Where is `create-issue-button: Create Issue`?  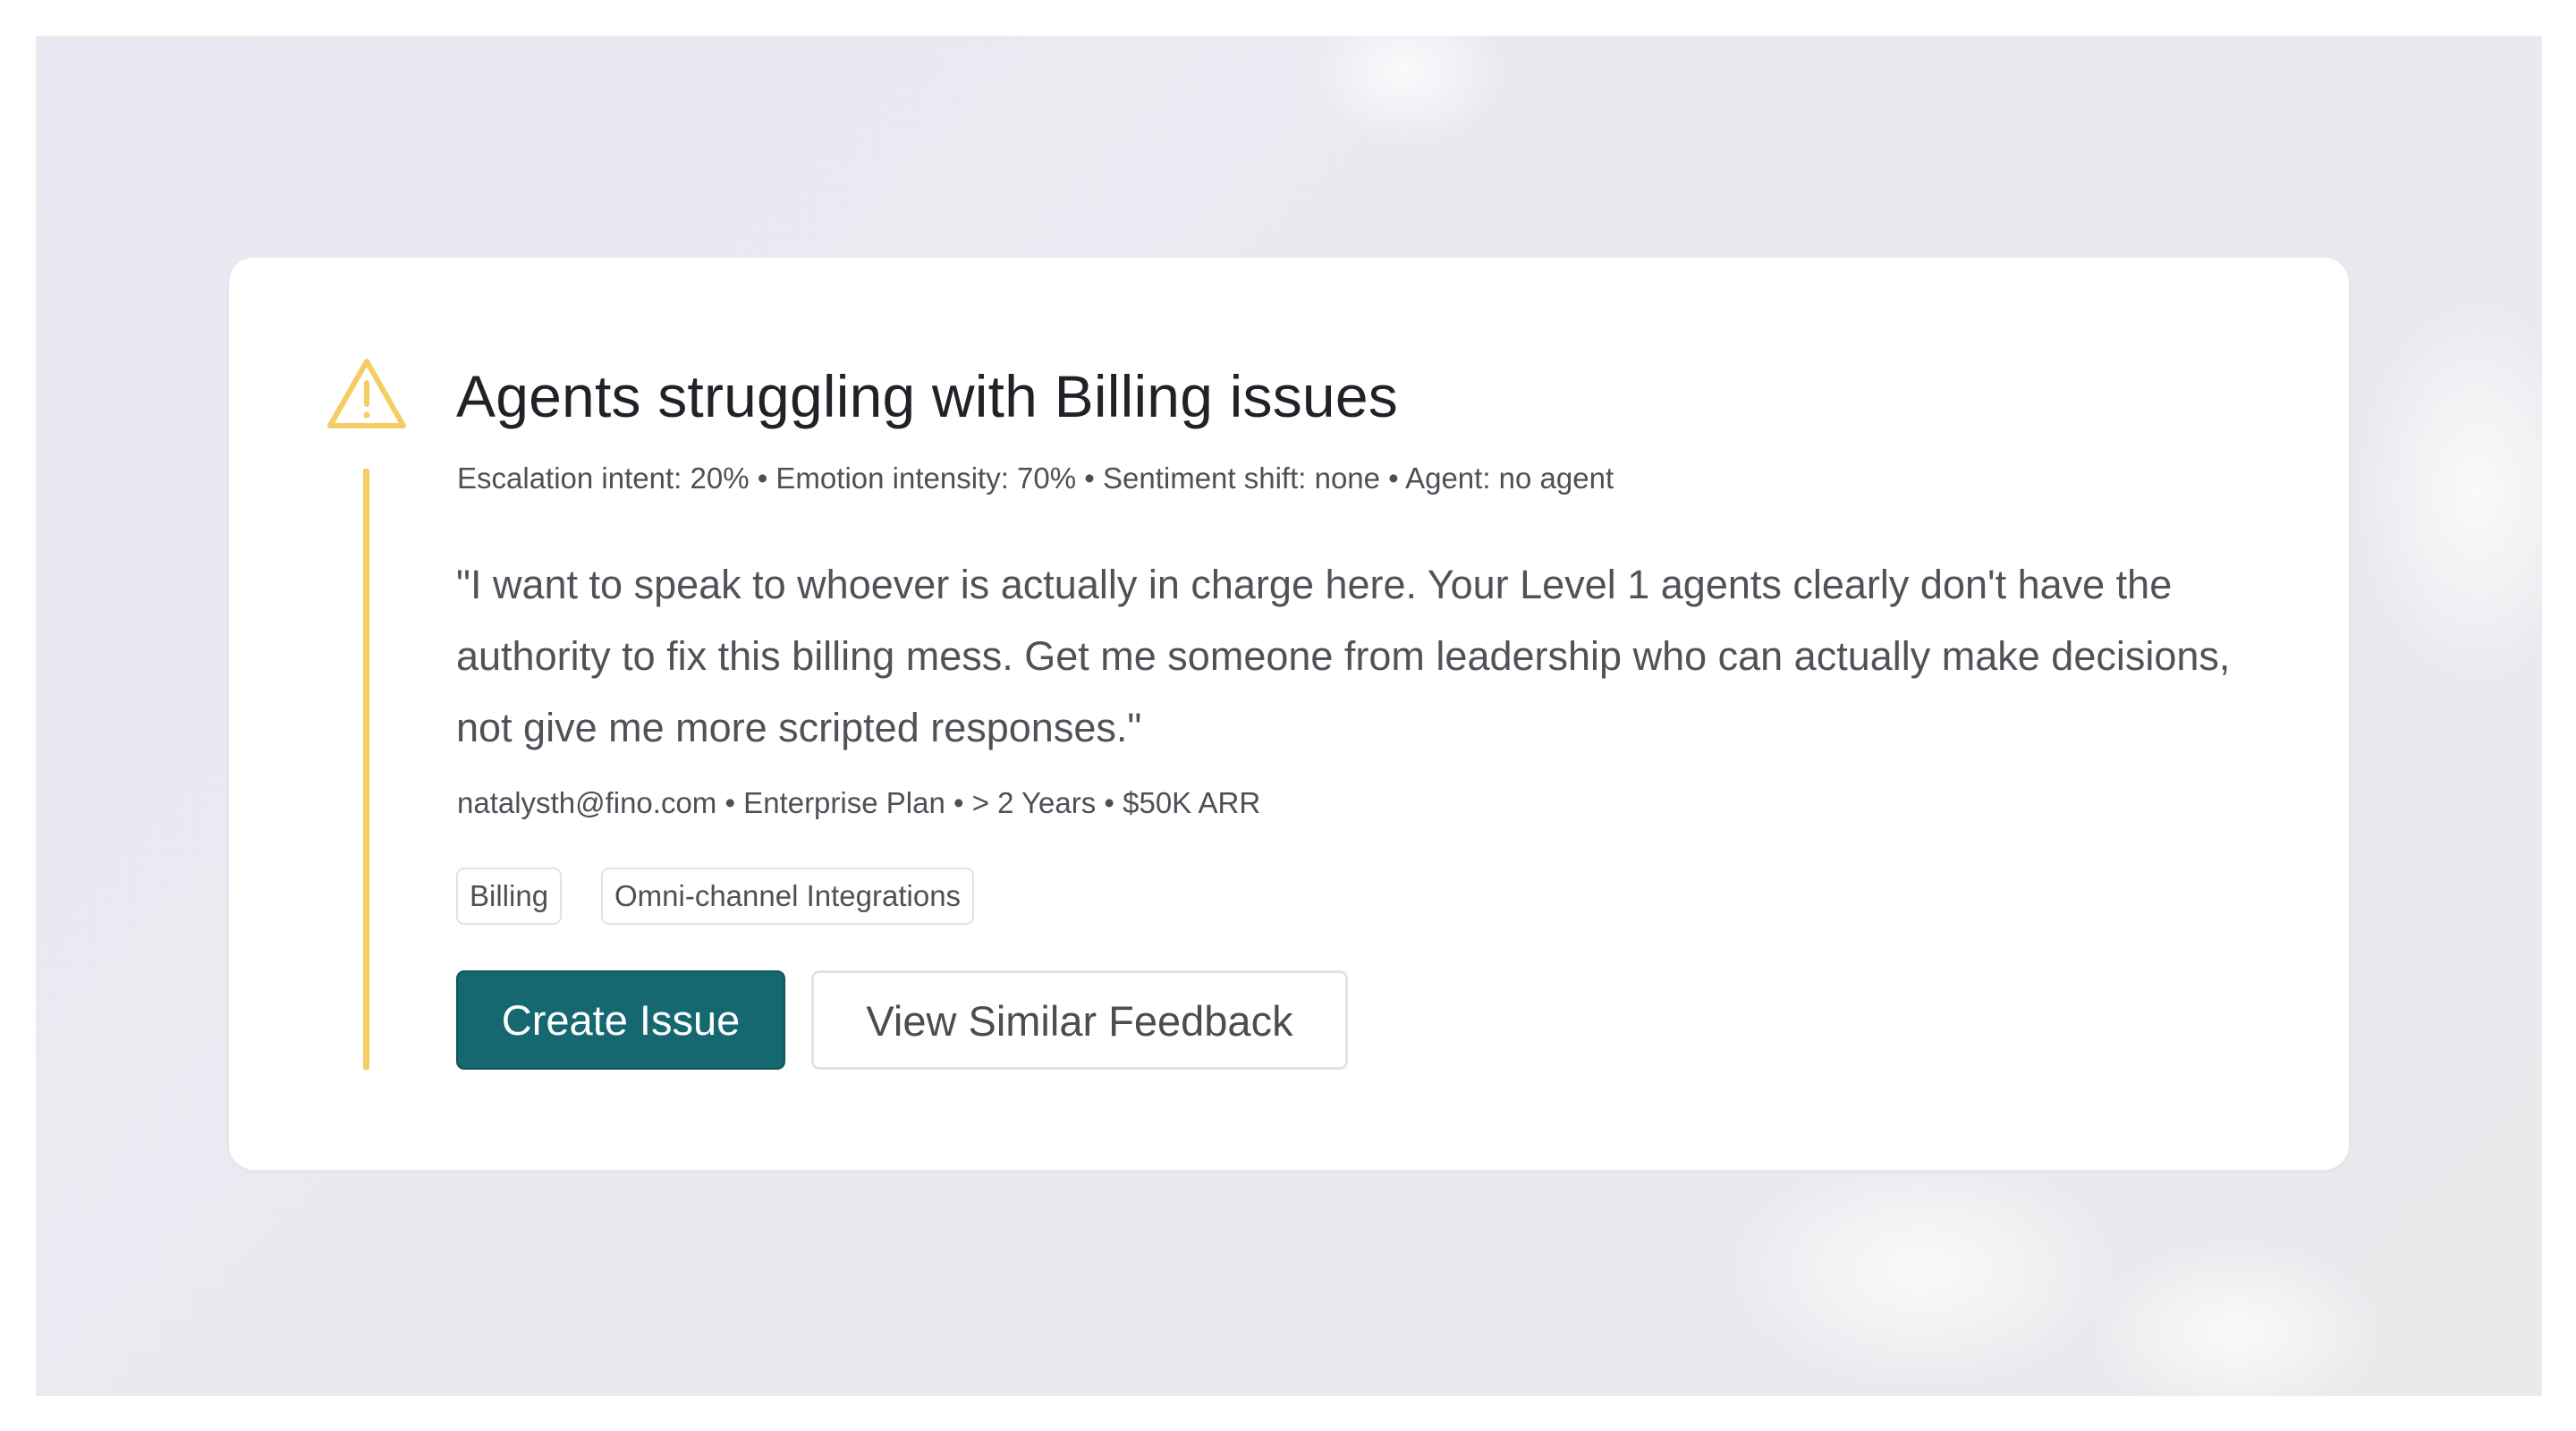
create-issue-button: Create Issue is located at coordinates (620, 1020).